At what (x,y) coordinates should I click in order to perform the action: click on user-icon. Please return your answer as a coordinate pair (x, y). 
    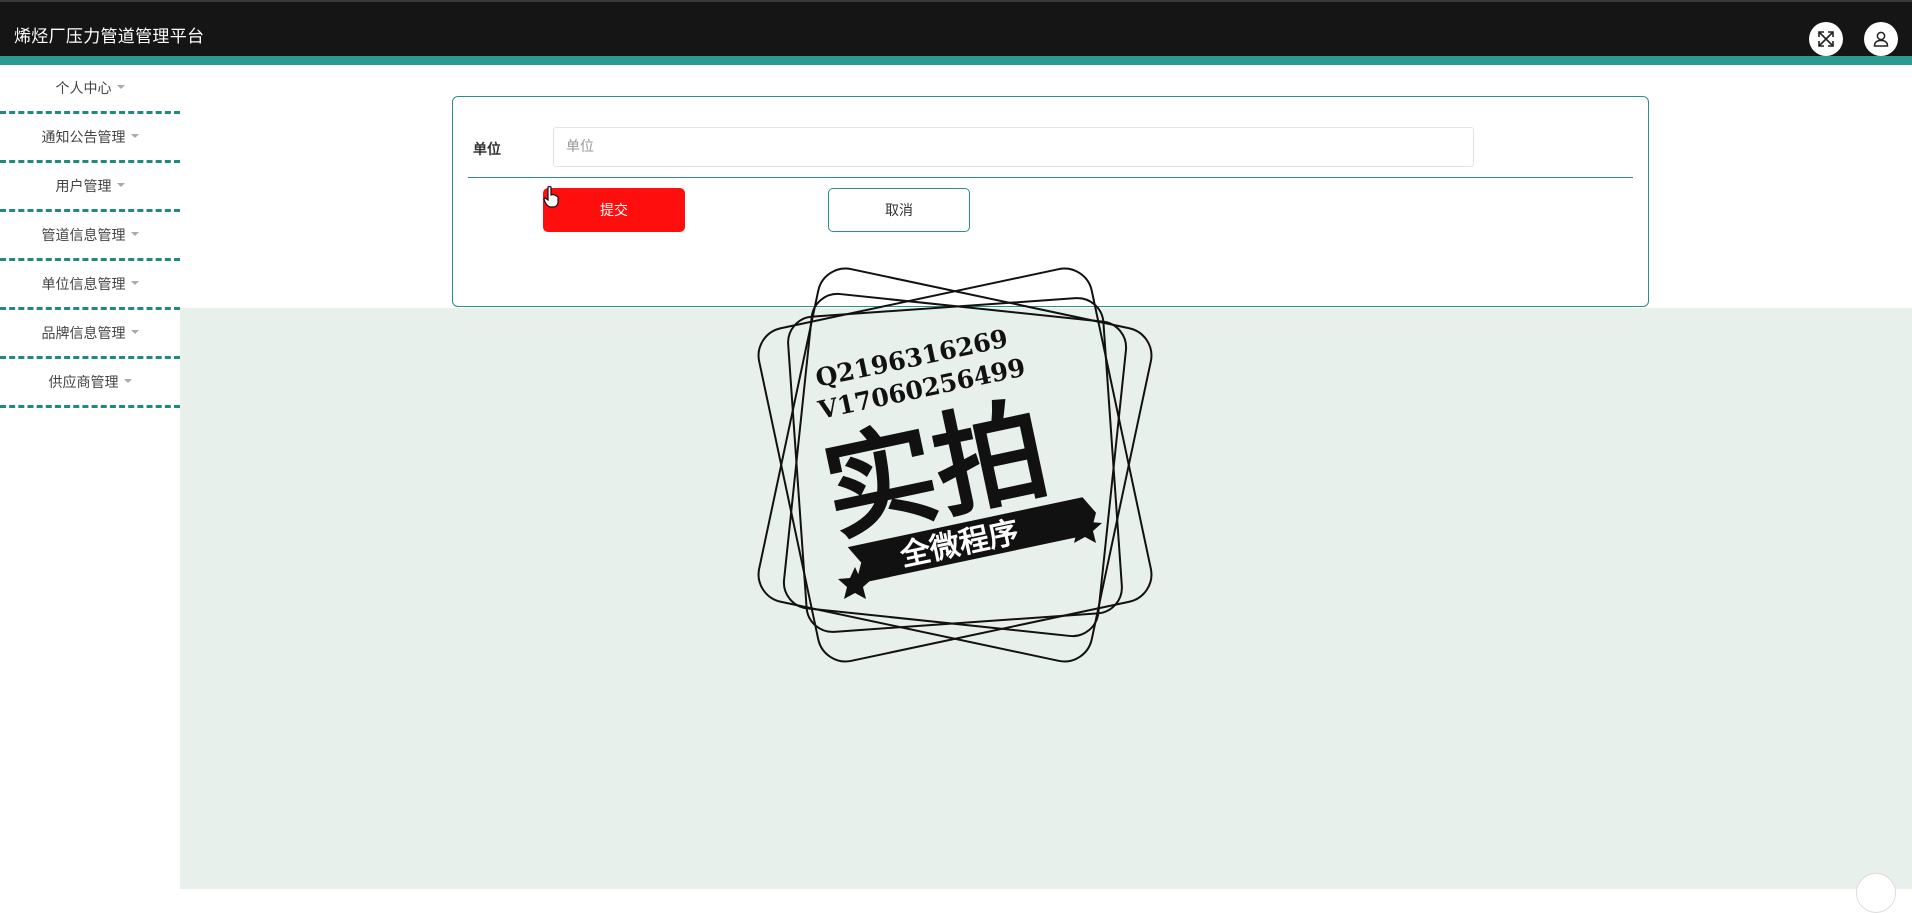
    Looking at the image, I should click on (1881, 39).